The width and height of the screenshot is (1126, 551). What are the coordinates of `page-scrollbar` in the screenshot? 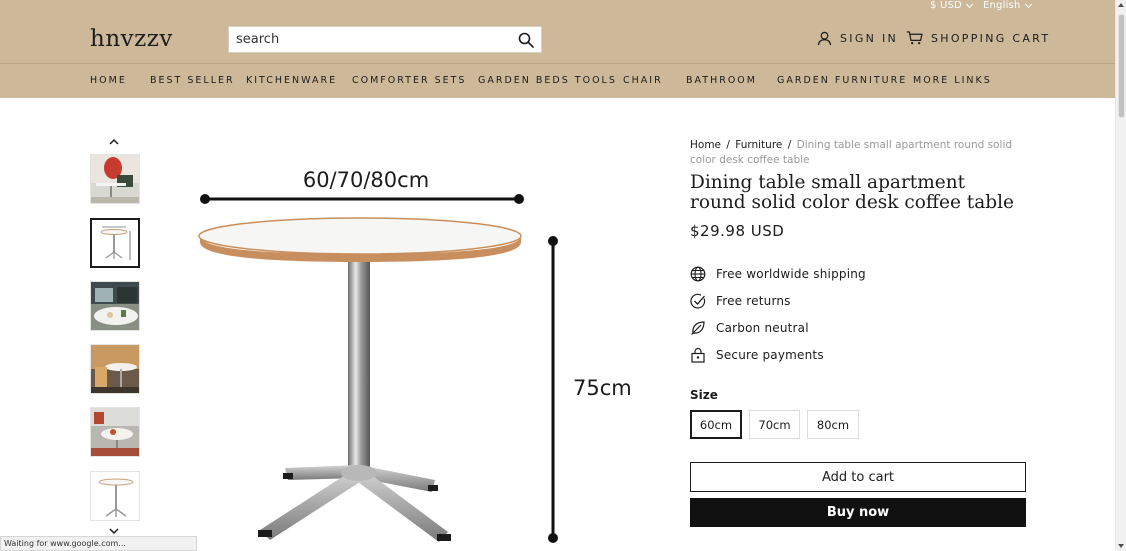 It's located at (1120, 275).